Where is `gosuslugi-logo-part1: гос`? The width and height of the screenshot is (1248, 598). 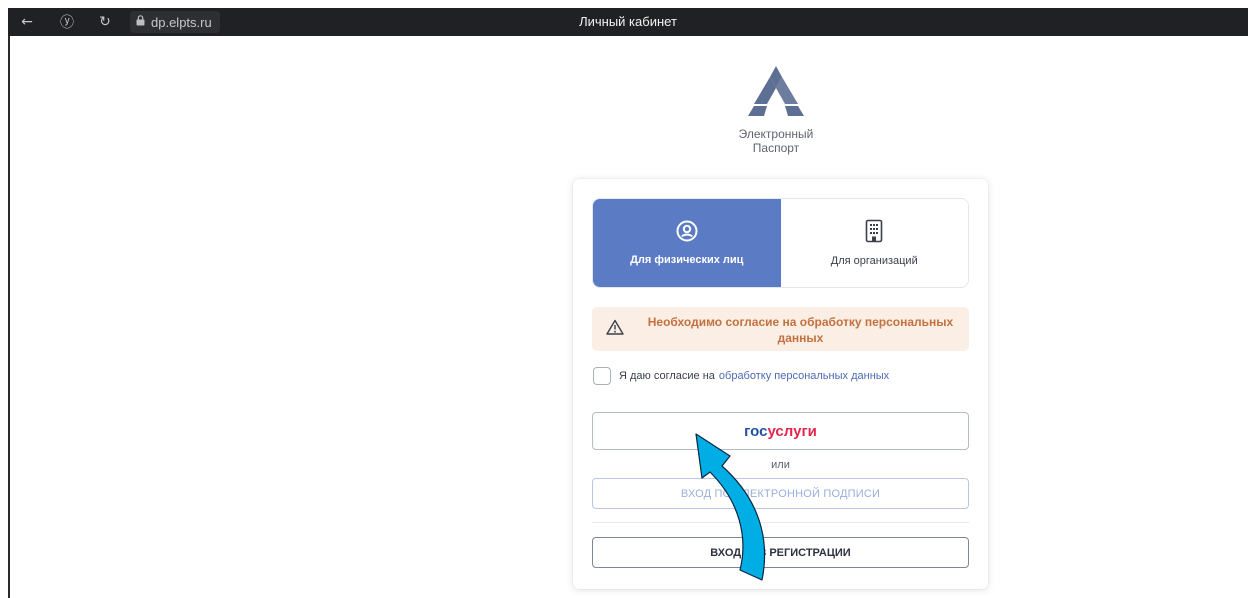
gosuslugi-logo-part1: гос is located at coordinates (756, 431).